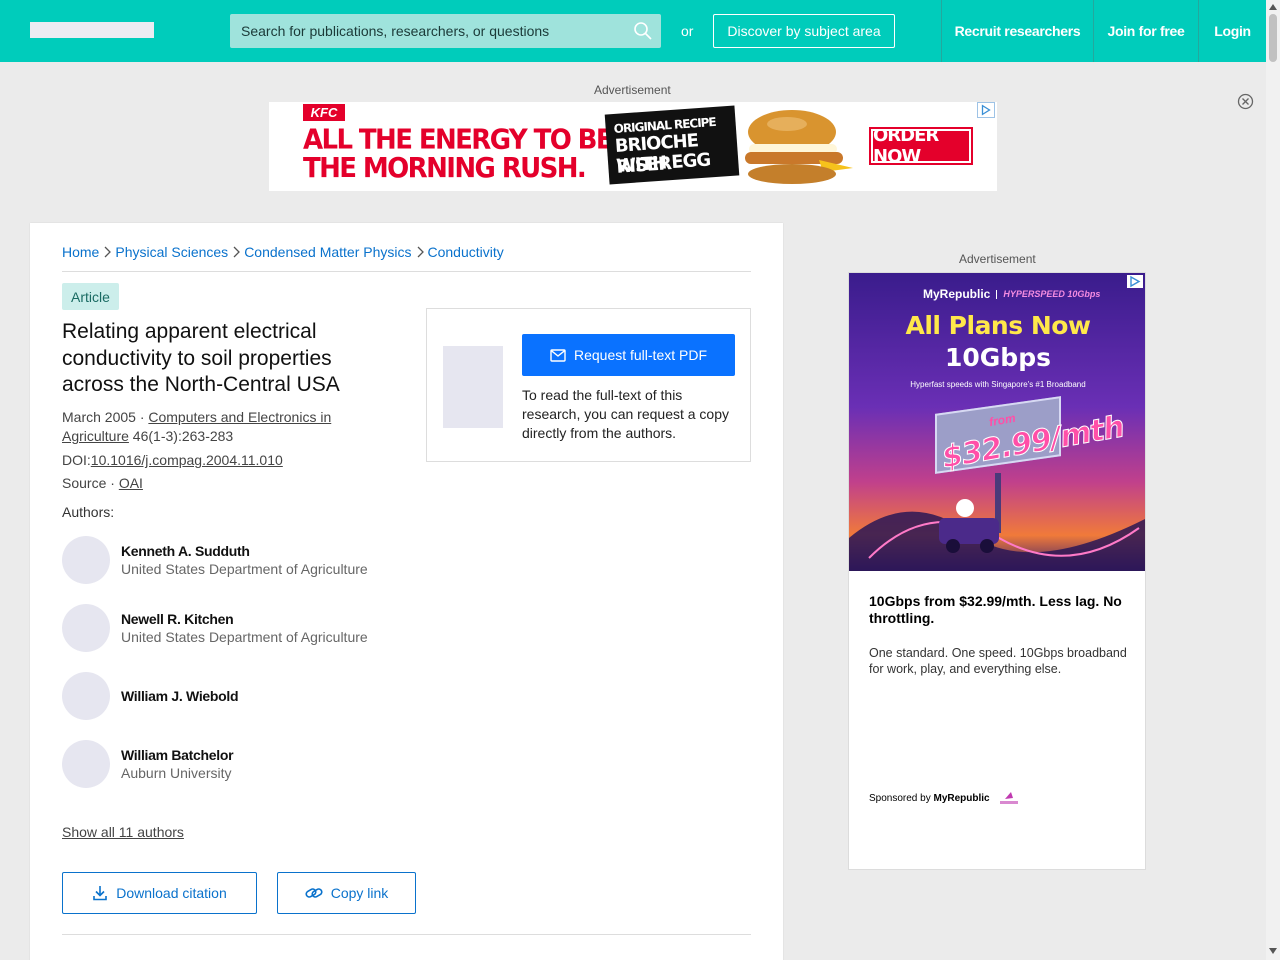 Image resolution: width=1280 pixels, height=960 pixels. Describe the element at coordinates (640, 355) in the screenshot. I see `request-fulltext-label: Request full-text PDF` at that location.